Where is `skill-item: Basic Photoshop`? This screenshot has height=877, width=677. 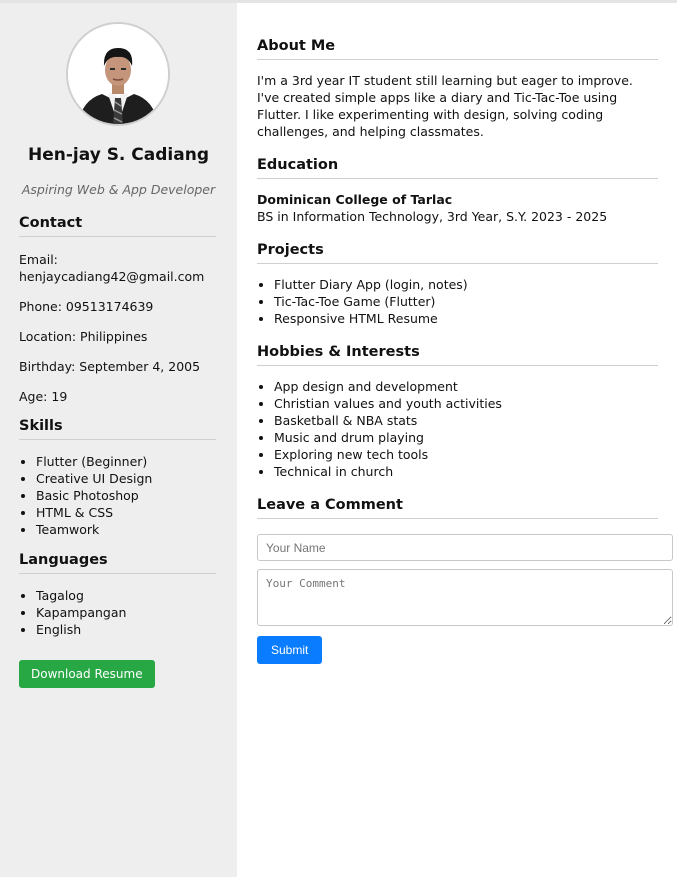 skill-item: Basic Photoshop is located at coordinates (126, 495).